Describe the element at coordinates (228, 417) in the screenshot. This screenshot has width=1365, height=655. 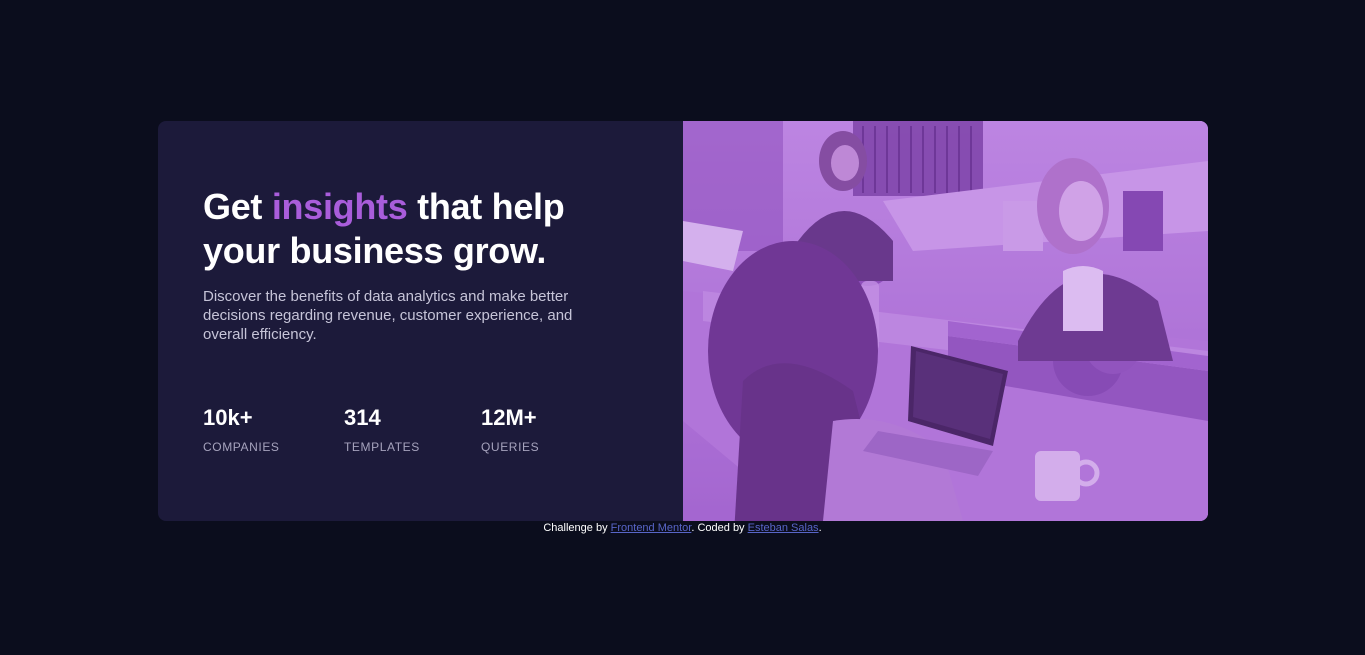
I see `stat-value: 10k+` at that location.